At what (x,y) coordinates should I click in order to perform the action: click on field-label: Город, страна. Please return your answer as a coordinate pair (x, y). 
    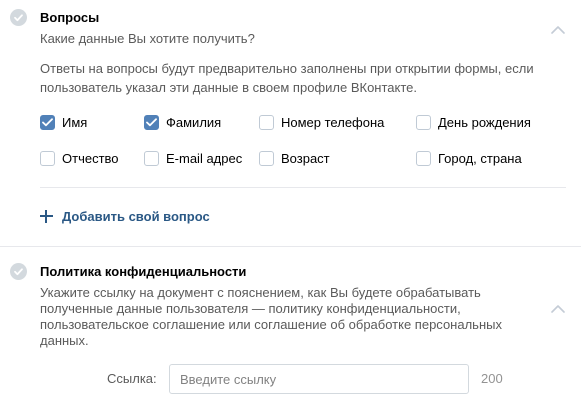
    Looking at the image, I should click on (480, 158).